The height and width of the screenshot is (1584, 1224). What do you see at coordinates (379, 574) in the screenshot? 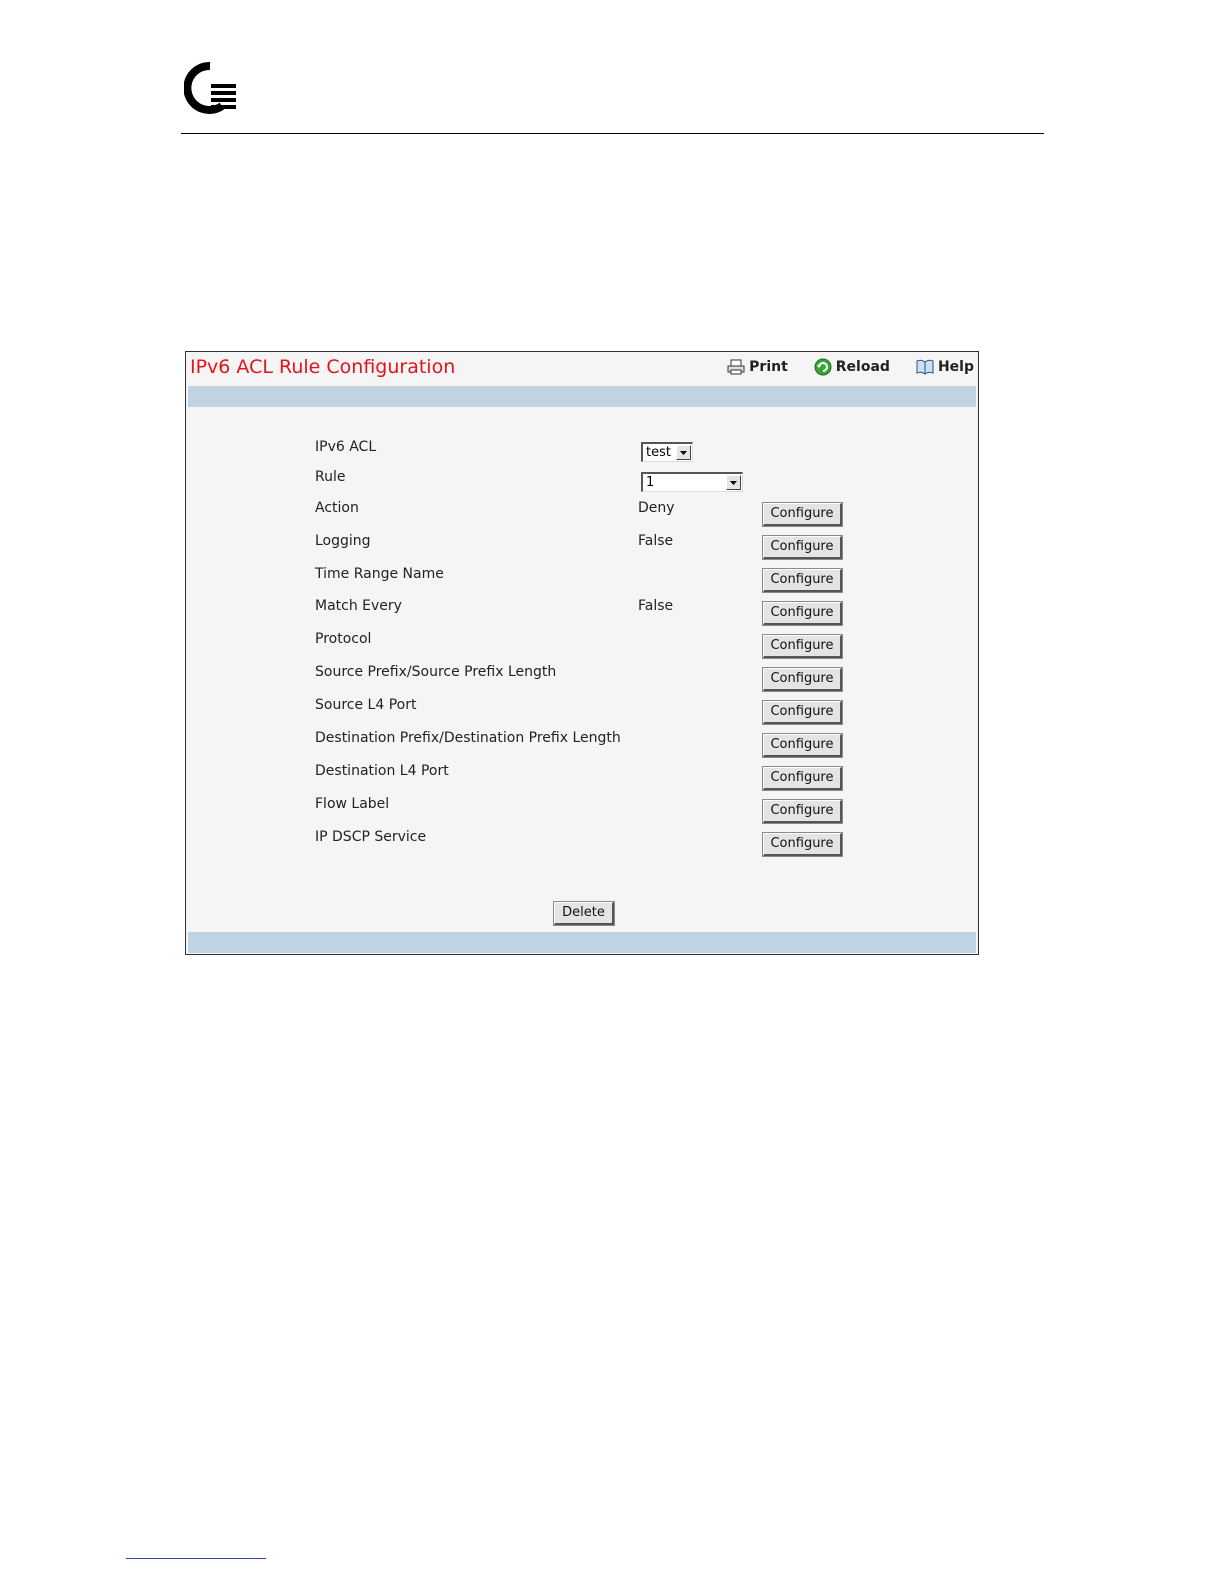
I see `row-label: Time Range Name` at bounding box center [379, 574].